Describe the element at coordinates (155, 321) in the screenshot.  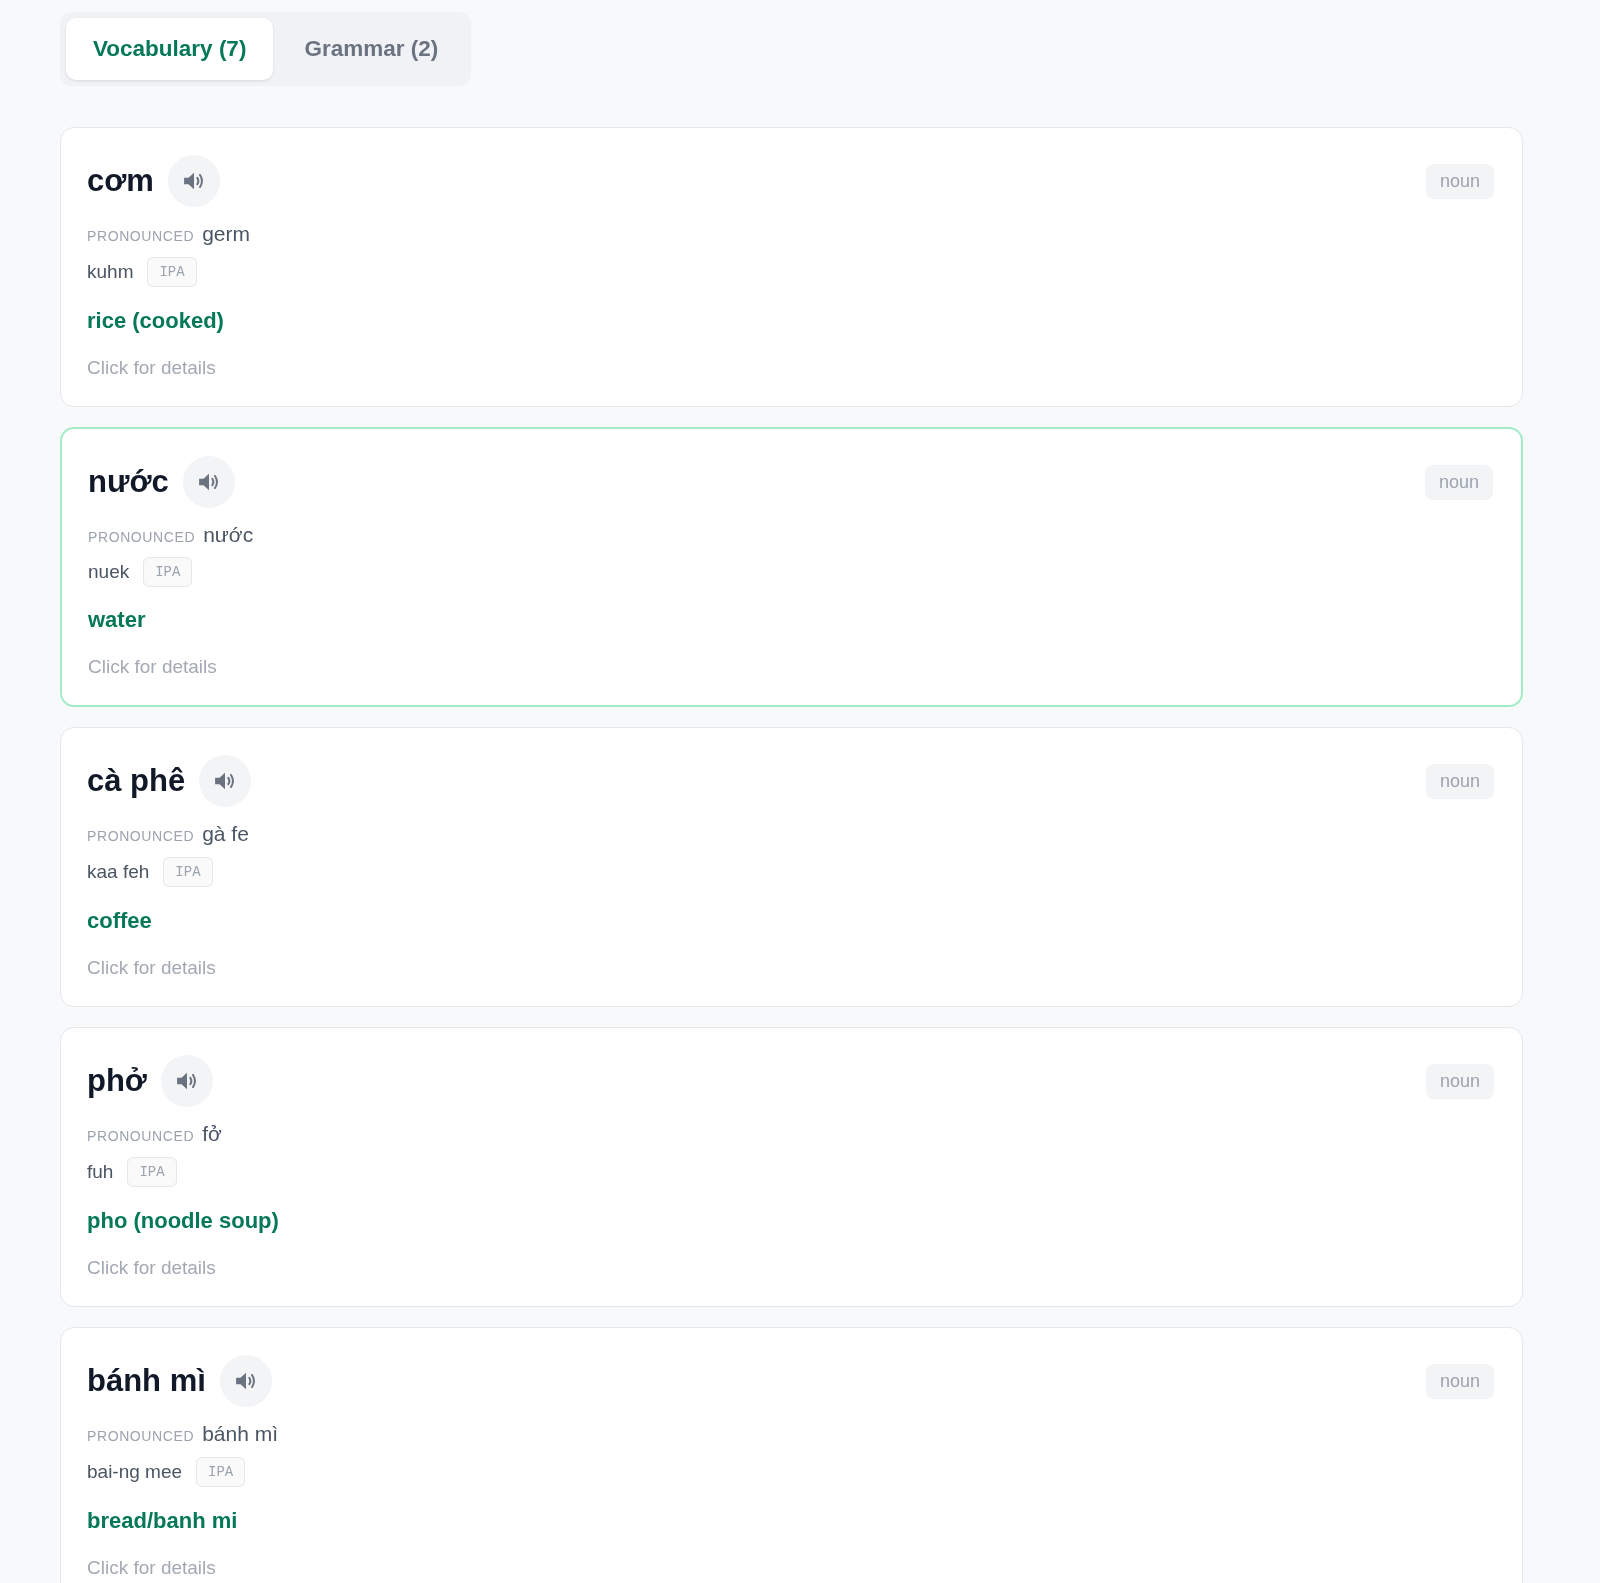
I see `meaning-text: rice (cooked)` at that location.